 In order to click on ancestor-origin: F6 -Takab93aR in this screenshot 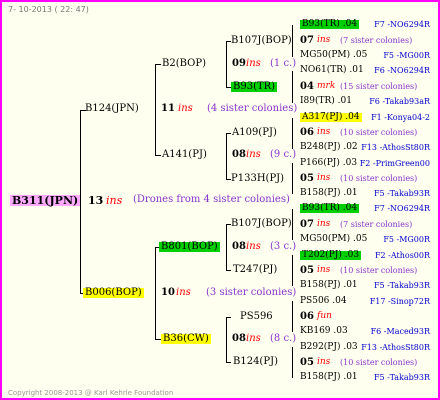, I will do `click(399, 101)`.